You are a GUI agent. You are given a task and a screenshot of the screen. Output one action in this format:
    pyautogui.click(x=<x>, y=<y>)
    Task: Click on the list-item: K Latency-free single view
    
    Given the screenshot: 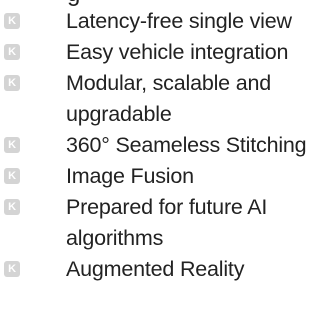 What is the action you would take?
    pyautogui.click(x=158, y=21)
    